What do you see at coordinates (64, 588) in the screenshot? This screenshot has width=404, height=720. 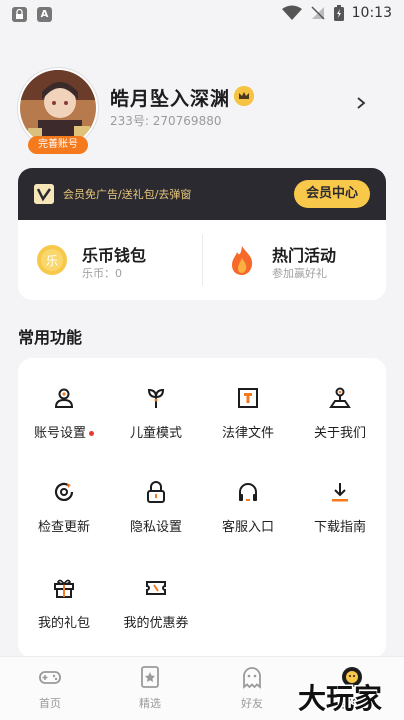 I see `gift-icon` at bounding box center [64, 588].